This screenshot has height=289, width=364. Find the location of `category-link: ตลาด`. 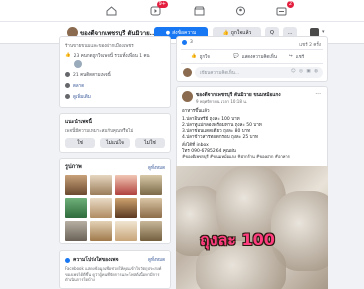

category-link: ตลาด is located at coordinates (78, 85).